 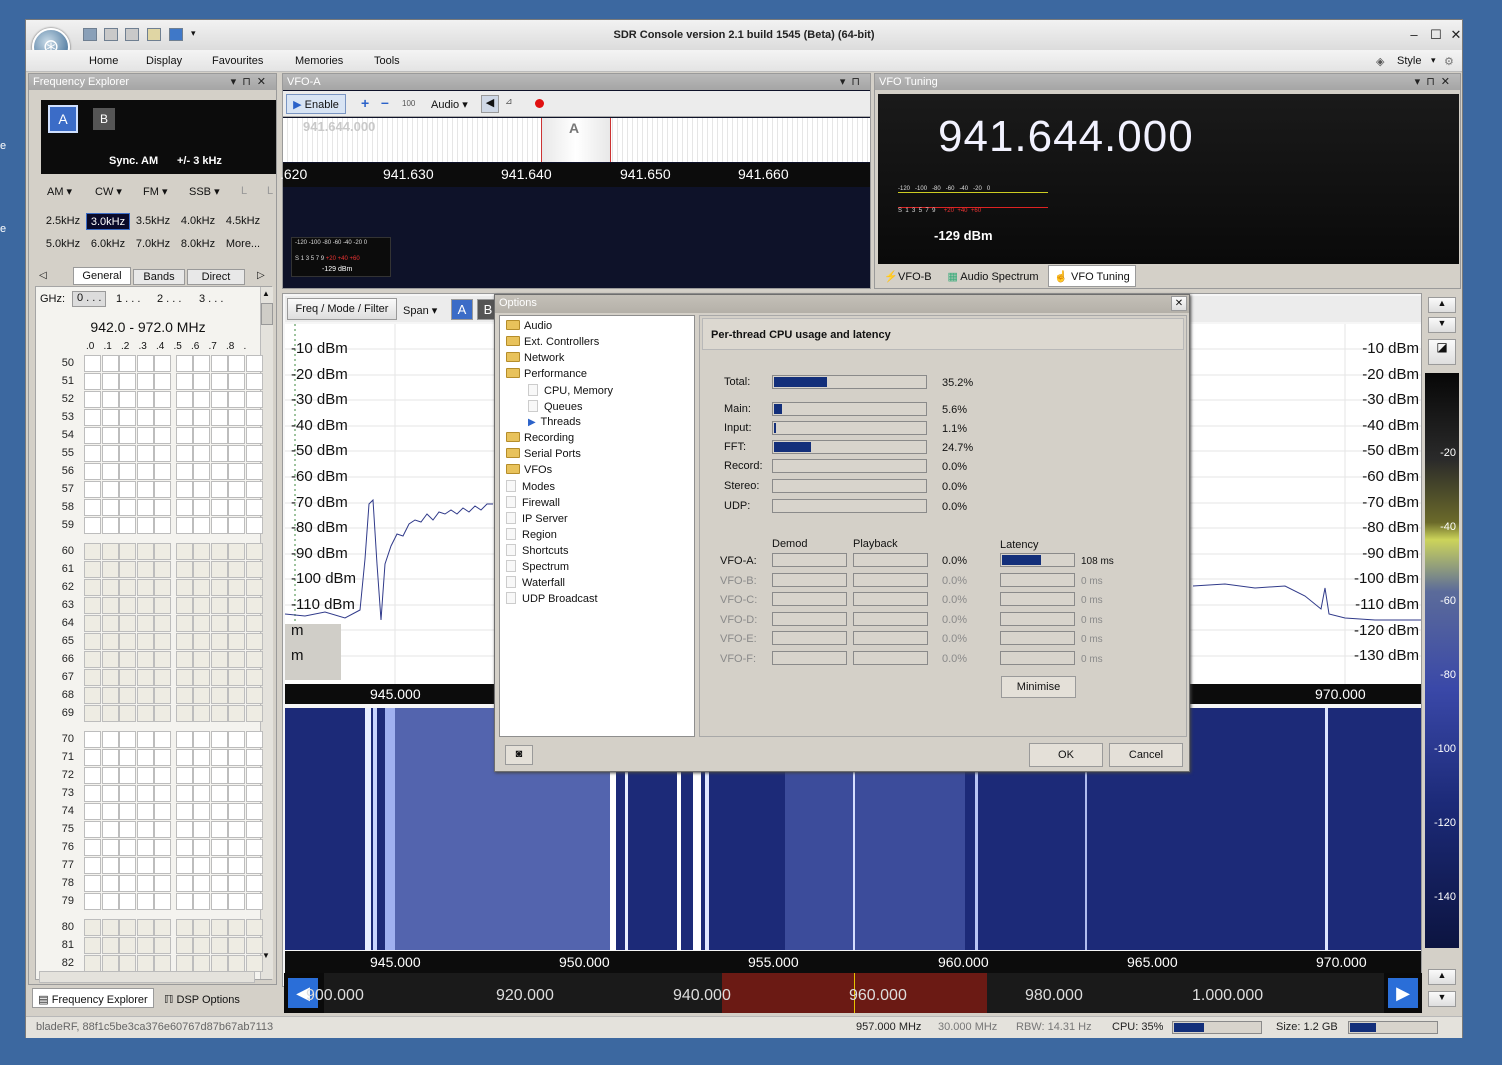 What do you see at coordinates (43, 275) in the screenshot?
I see `chevron-left-icon: ◁` at bounding box center [43, 275].